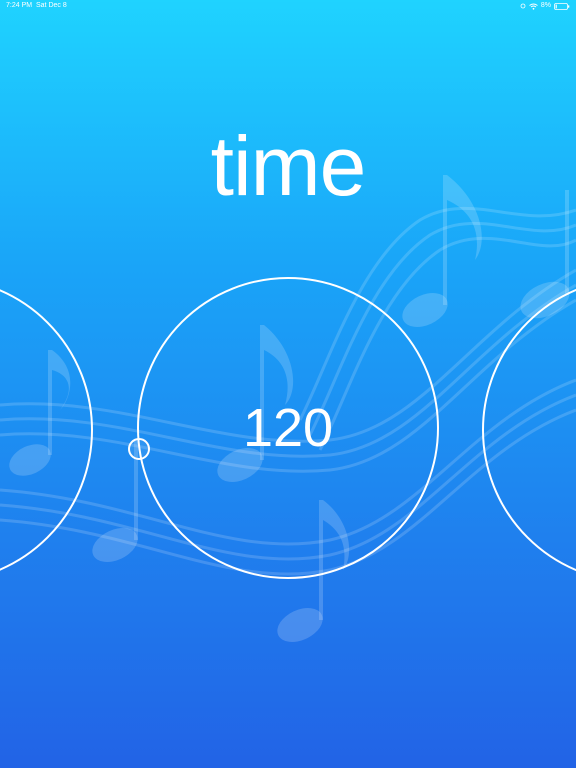 The width and height of the screenshot is (576, 768). Describe the element at coordinates (139, 449) in the screenshot. I see `dial-handle` at that location.